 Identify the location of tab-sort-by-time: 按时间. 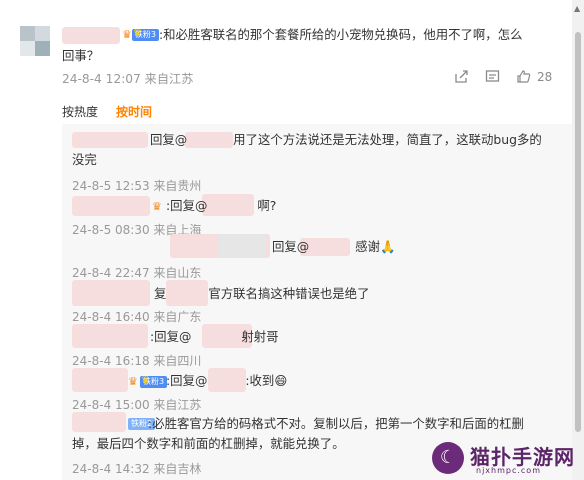
(134, 111).